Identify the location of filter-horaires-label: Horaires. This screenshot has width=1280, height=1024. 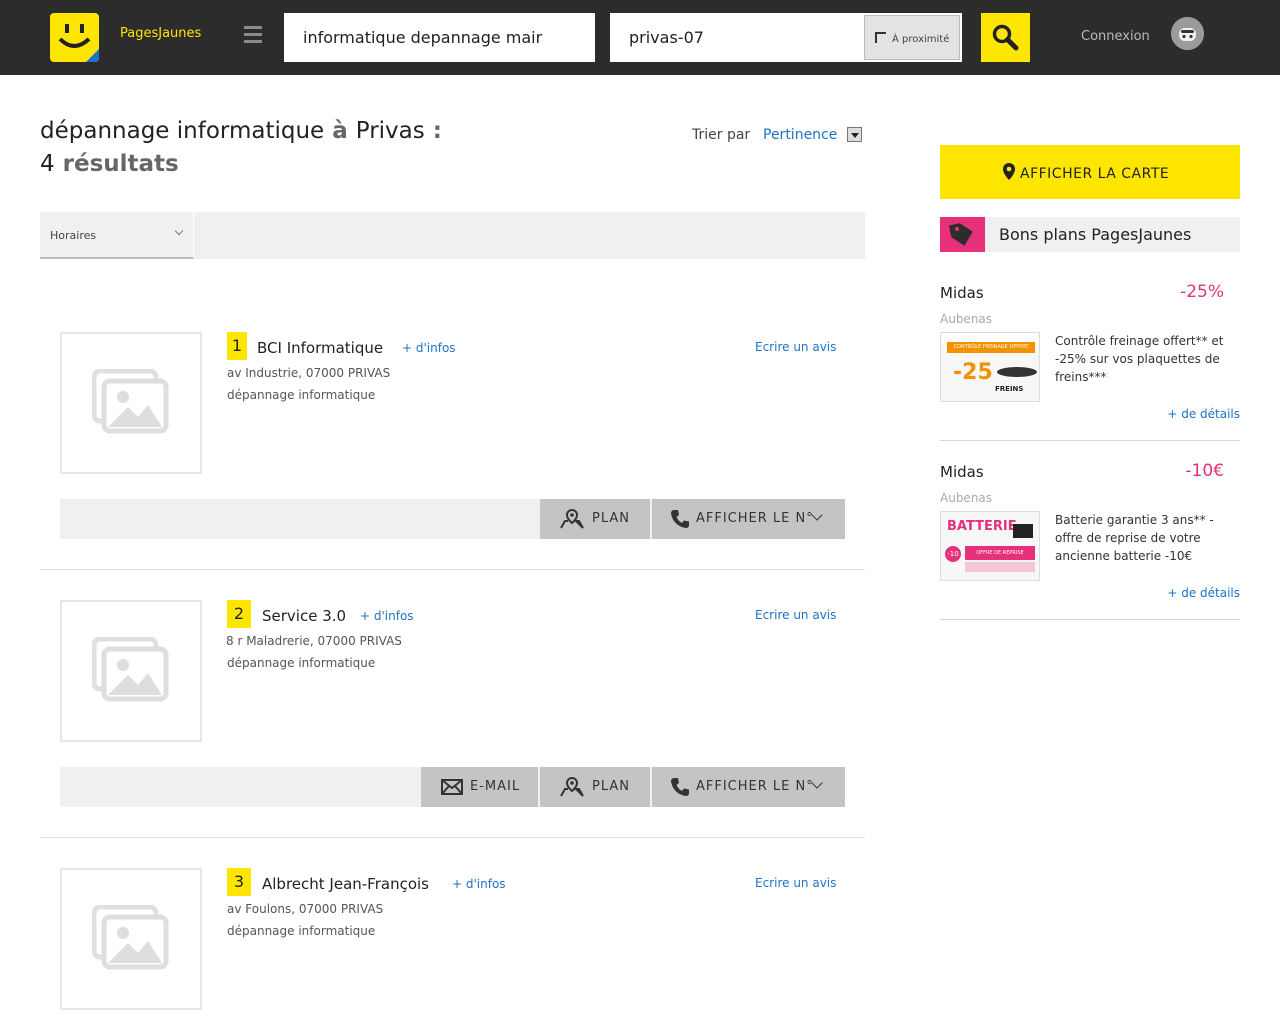
(73, 235).